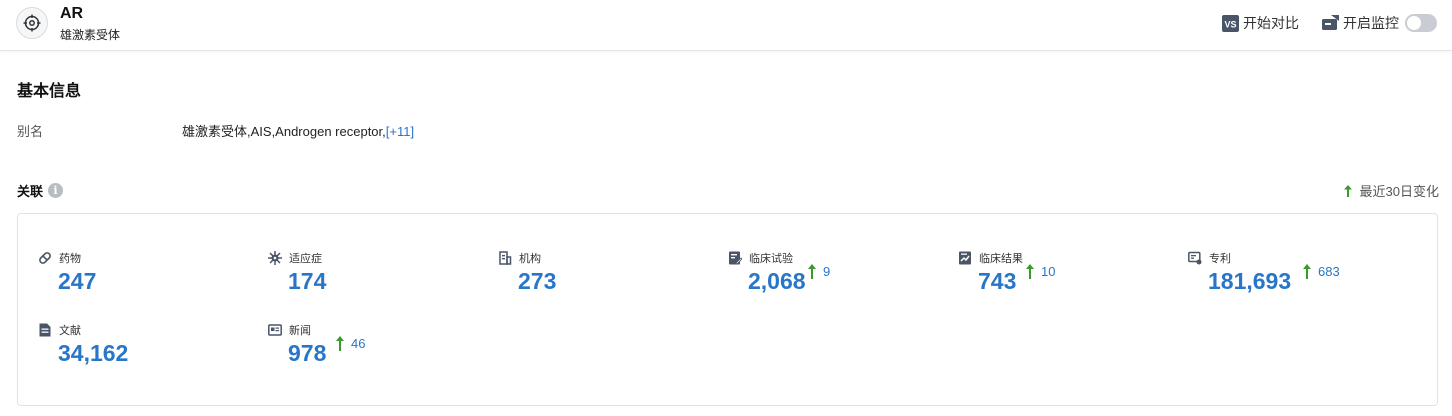 Image resolution: width=1452 pixels, height=416 pixels. I want to click on target-icon, so click(32, 23).